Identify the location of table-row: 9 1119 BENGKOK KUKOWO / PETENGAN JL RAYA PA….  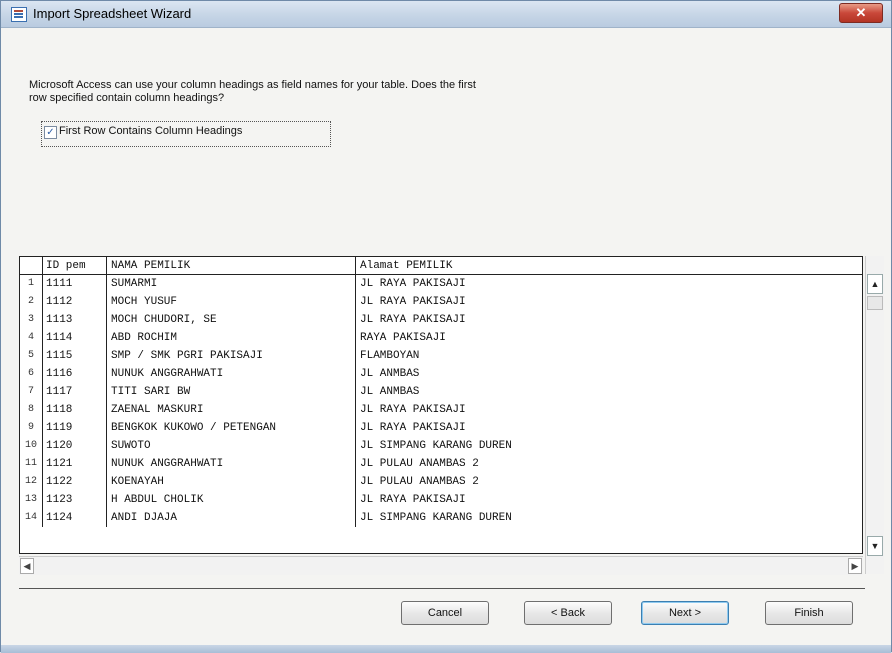
(441, 428).